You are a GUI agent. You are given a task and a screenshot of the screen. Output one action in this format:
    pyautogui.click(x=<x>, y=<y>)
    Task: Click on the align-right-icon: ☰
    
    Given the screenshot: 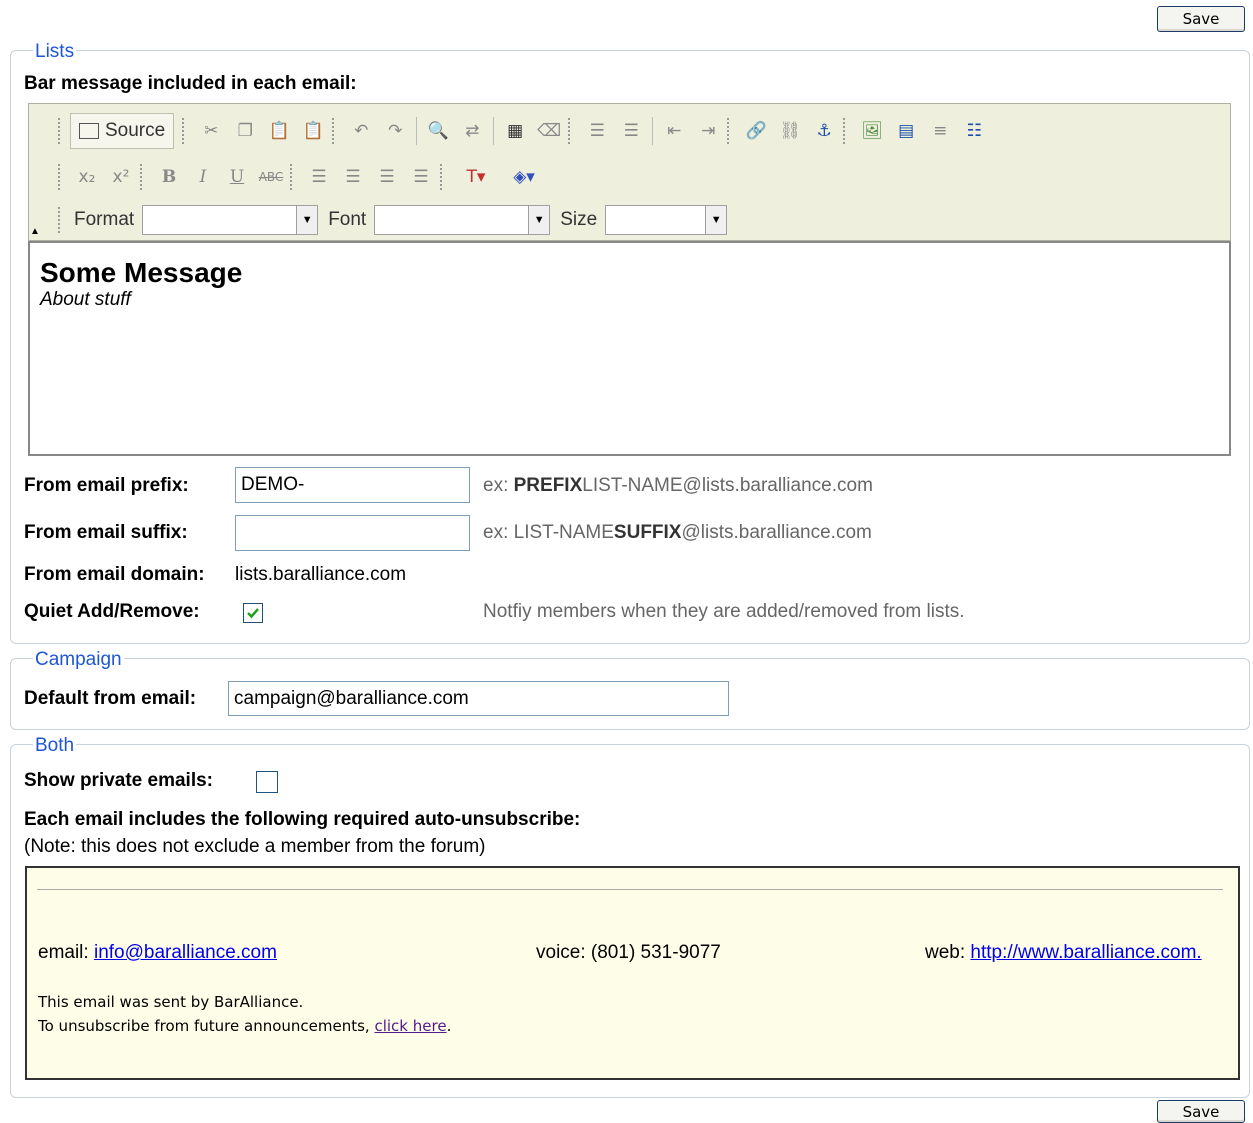 What is the action you would take?
    pyautogui.click(x=387, y=177)
    